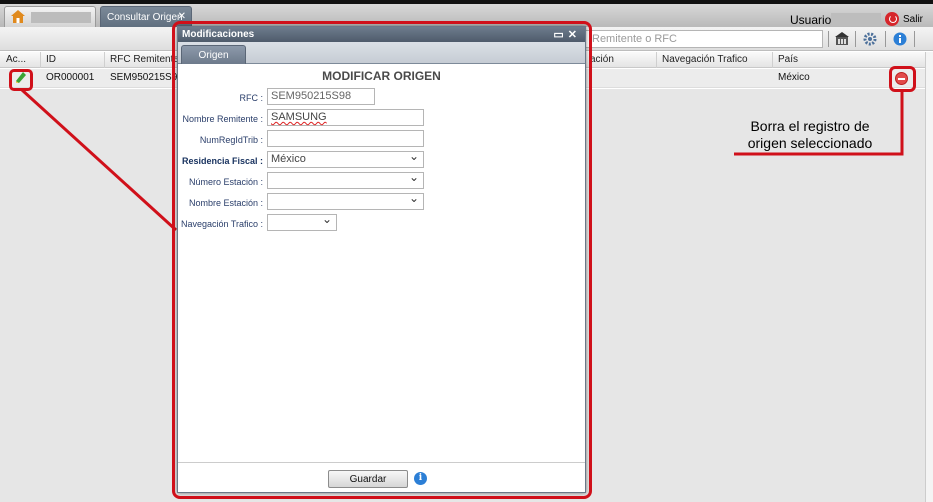 Image resolution: width=933 pixels, height=502 pixels. I want to click on home-icon, so click(18, 16).